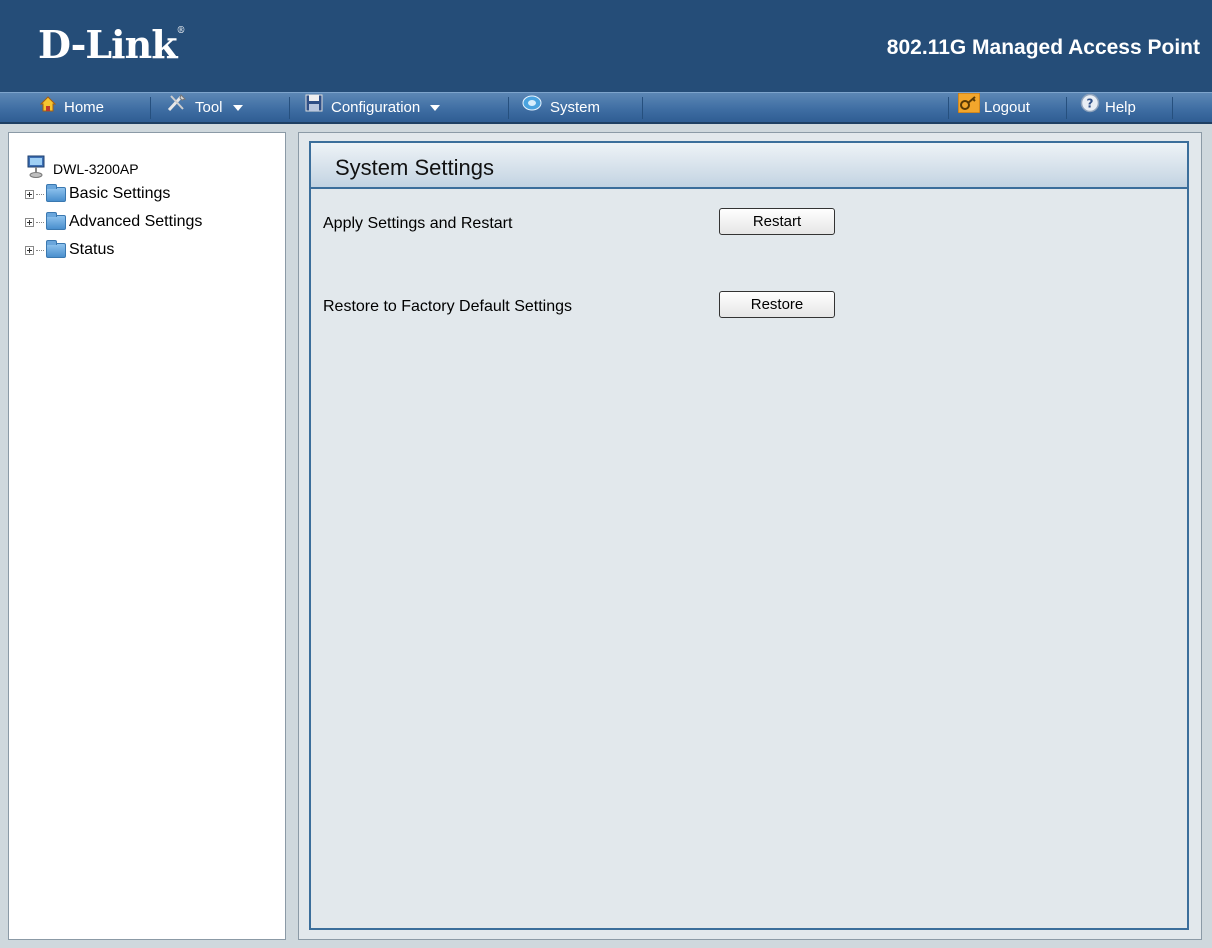 The height and width of the screenshot is (948, 1212). What do you see at coordinates (314, 107) in the screenshot?
I see `save-disk-icon` at bounding box center [314, 107].